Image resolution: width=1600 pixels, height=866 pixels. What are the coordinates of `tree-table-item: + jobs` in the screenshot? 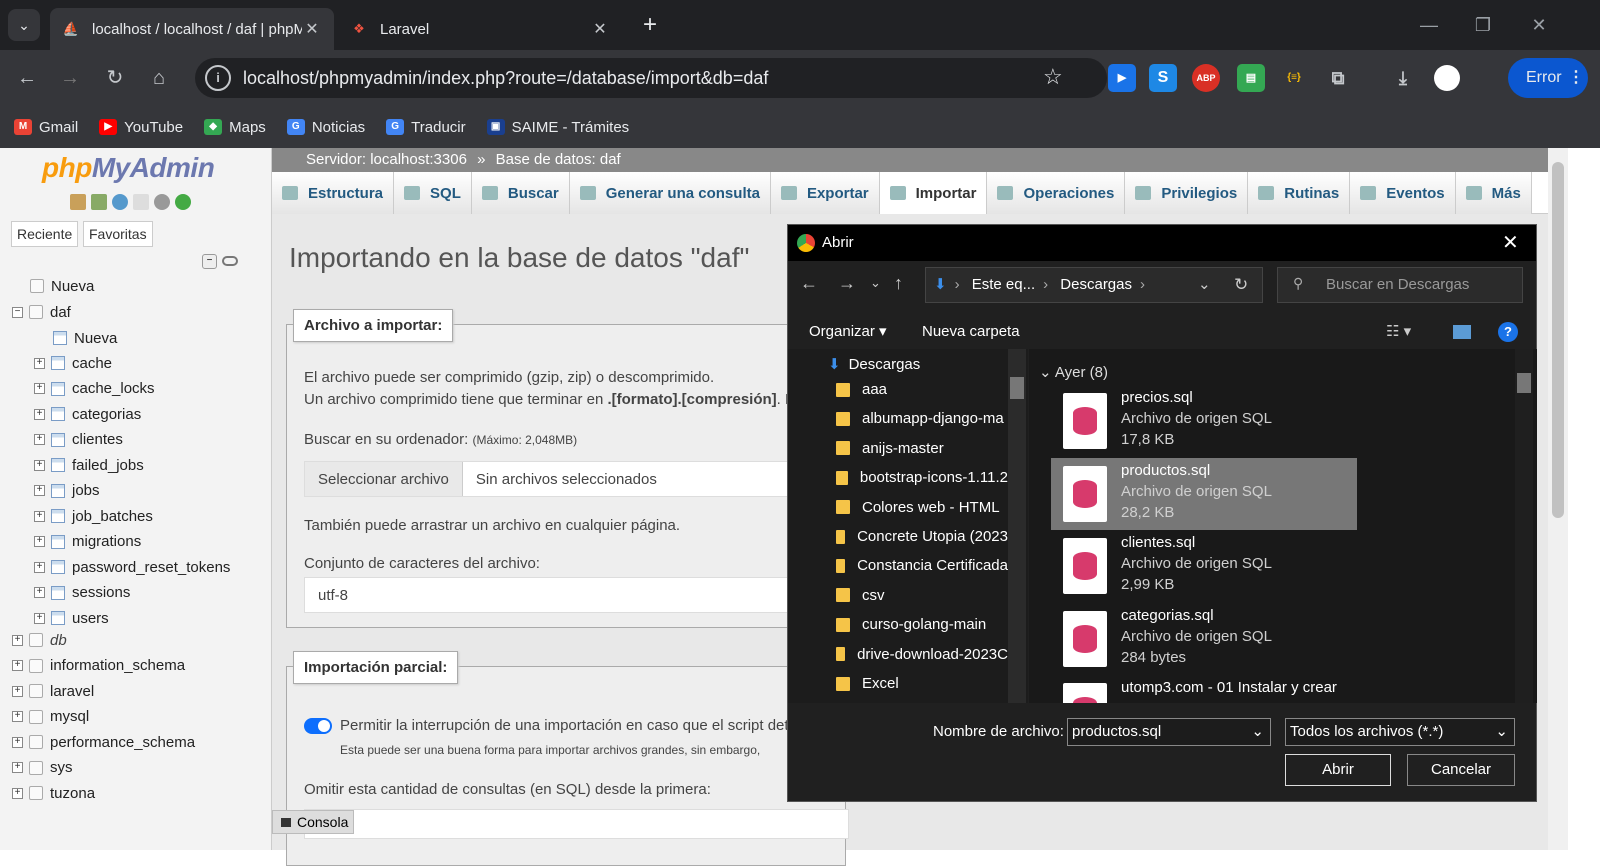 It's located at (67, 491).